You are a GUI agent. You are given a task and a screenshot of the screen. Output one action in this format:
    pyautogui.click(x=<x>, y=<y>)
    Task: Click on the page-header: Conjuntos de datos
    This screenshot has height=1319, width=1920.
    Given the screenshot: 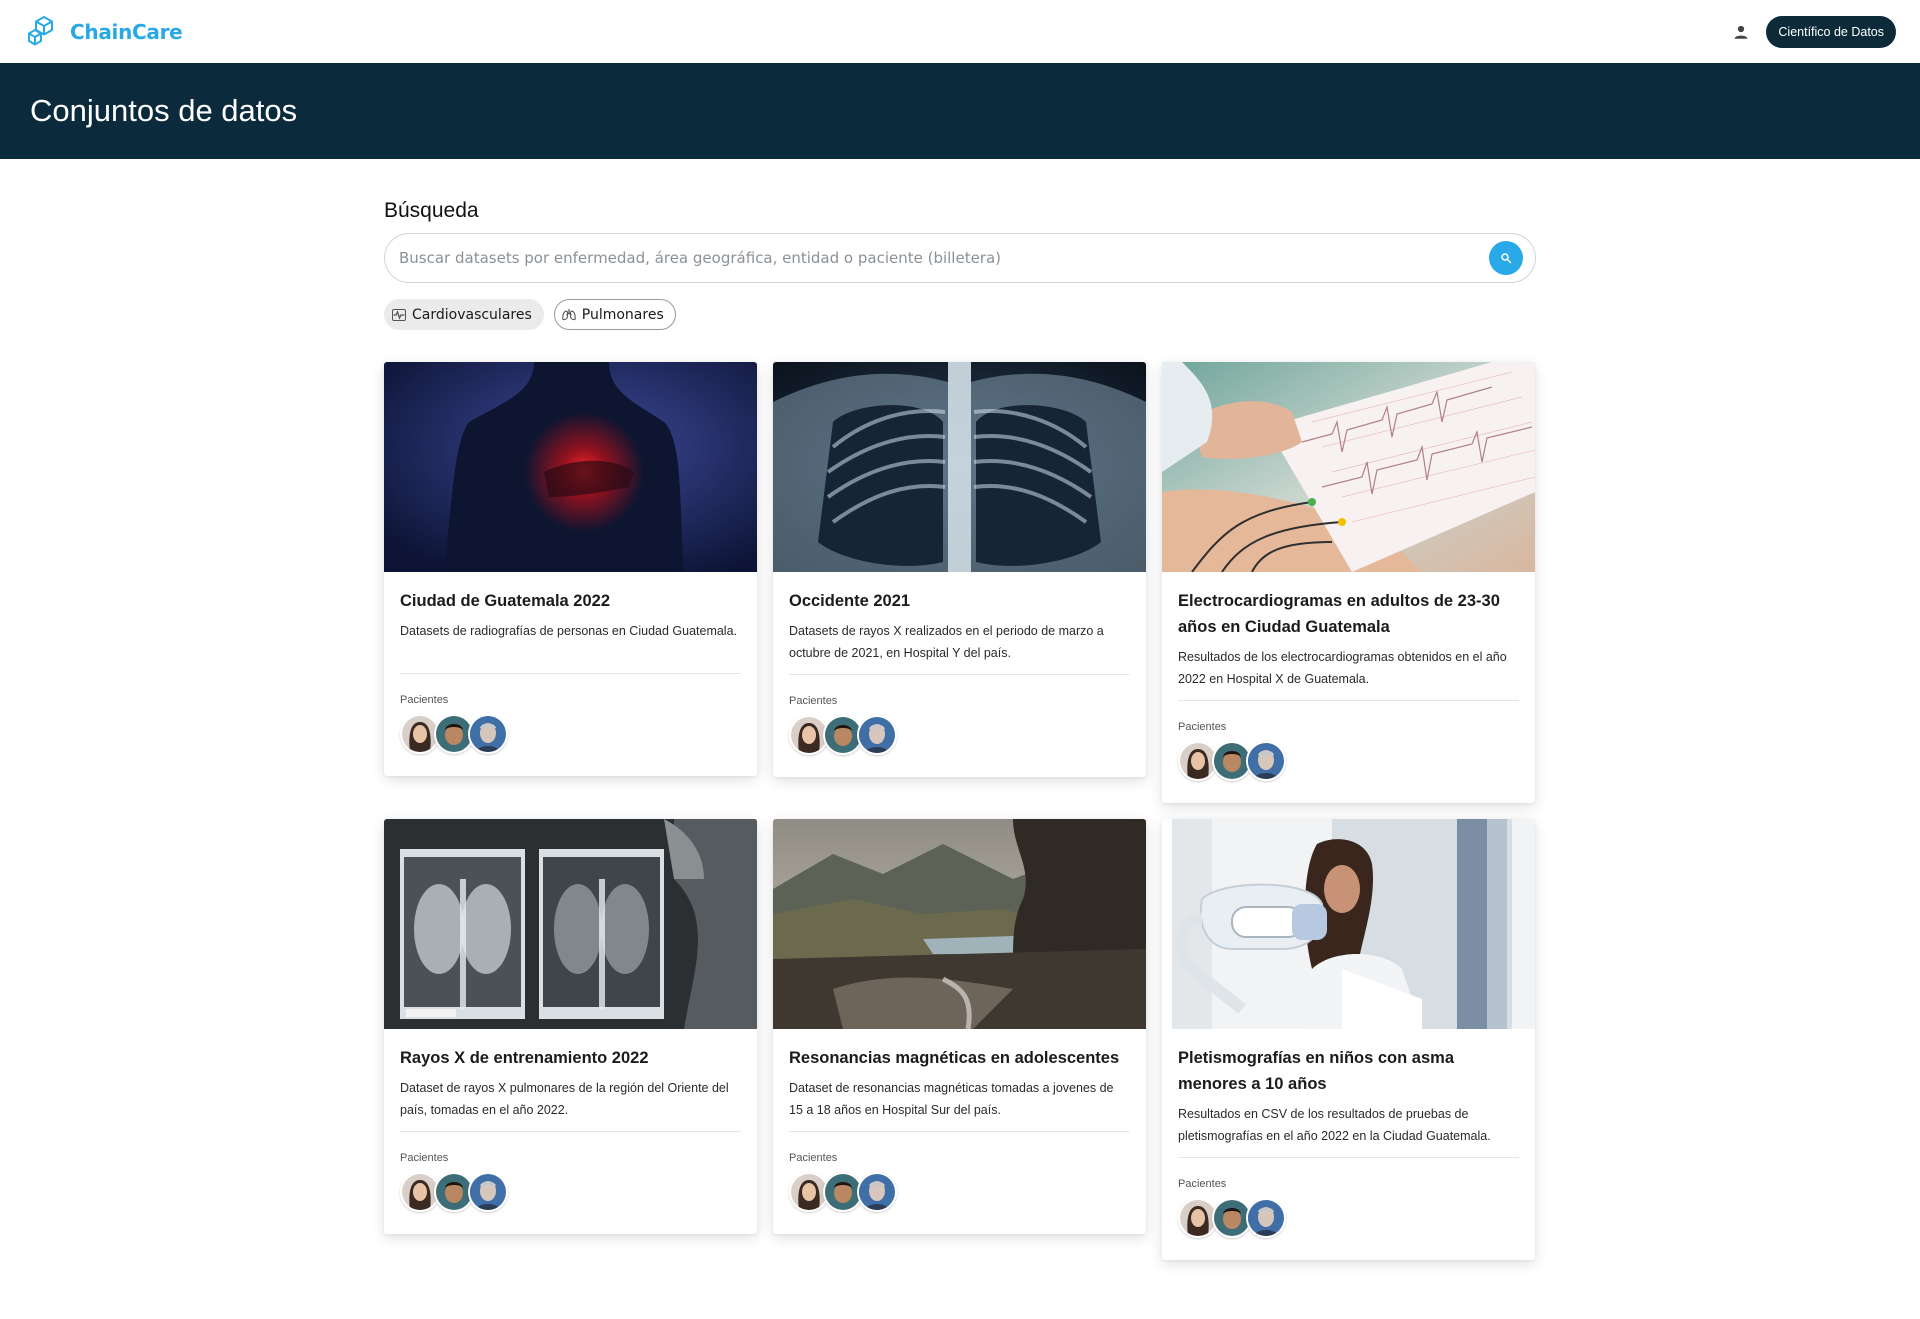 What is the action you would take?
    pyautogui.click(x=960, y=111)
    